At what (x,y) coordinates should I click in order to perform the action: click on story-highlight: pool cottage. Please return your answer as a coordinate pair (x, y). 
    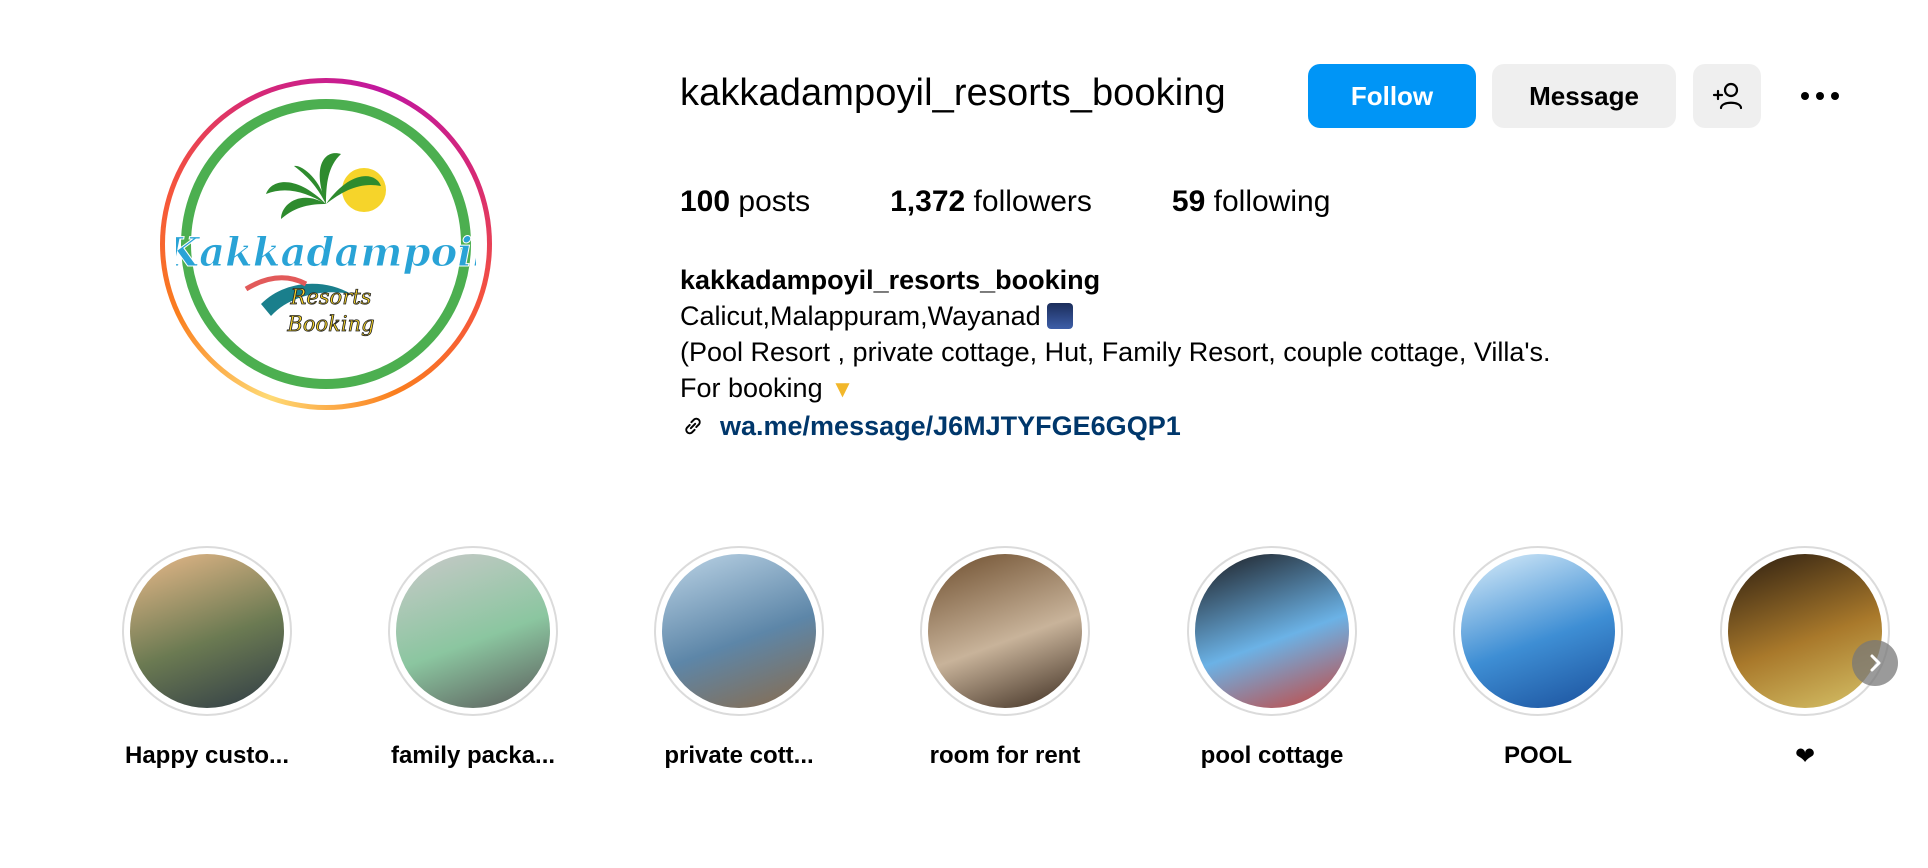
    Looking at the image, I should click on (1272, 658).